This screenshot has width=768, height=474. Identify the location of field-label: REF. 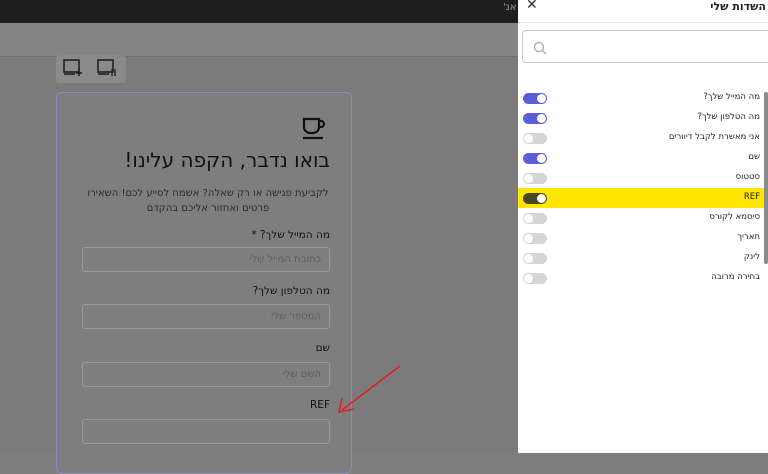
(751, 197).